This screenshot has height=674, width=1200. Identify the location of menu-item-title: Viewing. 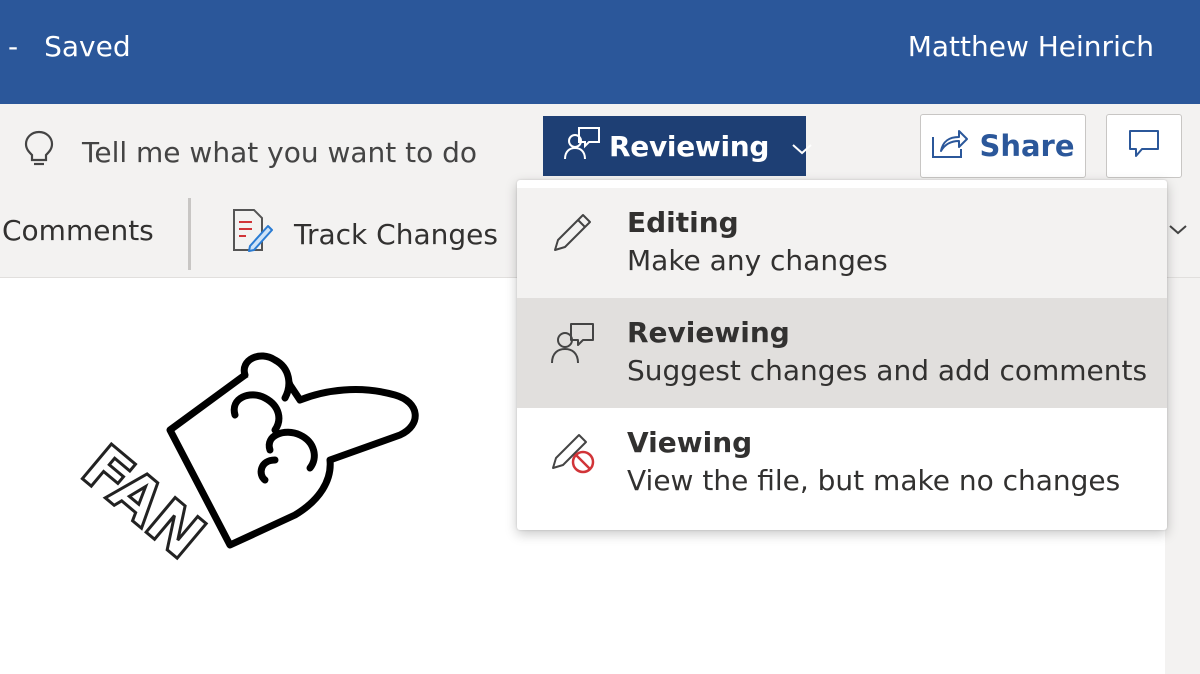
(690, 442).